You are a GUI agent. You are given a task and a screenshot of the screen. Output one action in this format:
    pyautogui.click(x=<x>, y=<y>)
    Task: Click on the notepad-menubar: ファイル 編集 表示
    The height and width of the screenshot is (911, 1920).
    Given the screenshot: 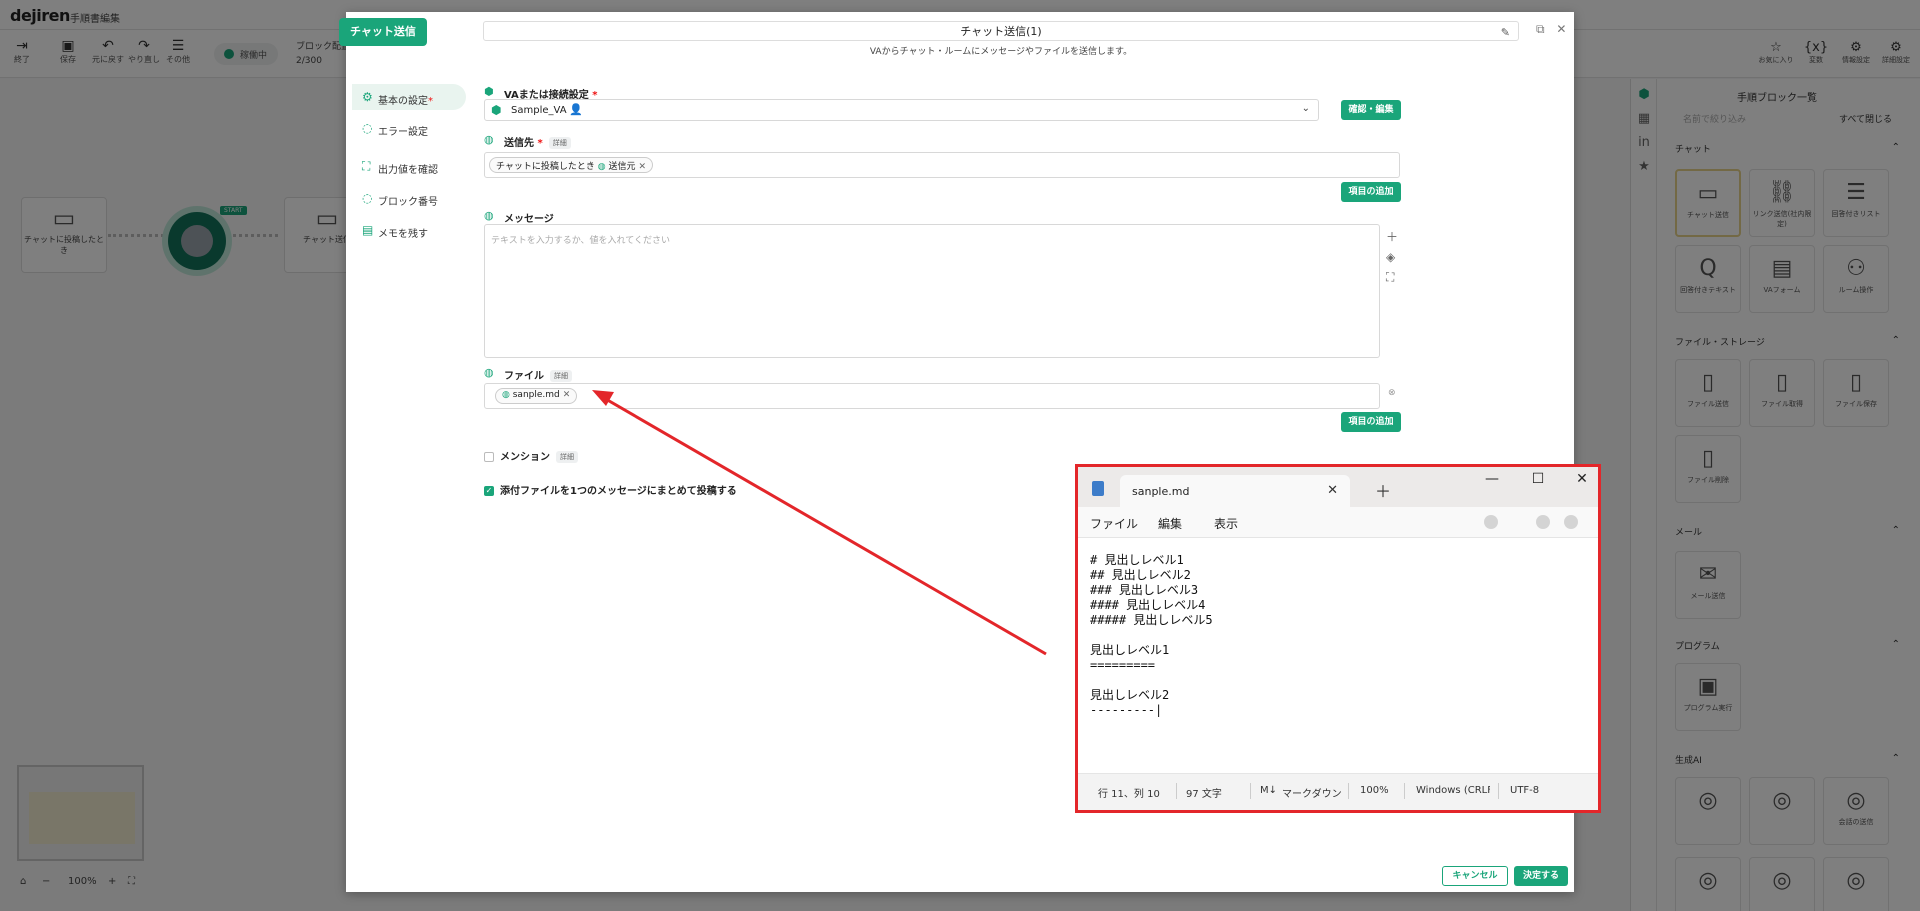 What is the action you would take?
    pyautogui.click(x=1338, y=522)
    